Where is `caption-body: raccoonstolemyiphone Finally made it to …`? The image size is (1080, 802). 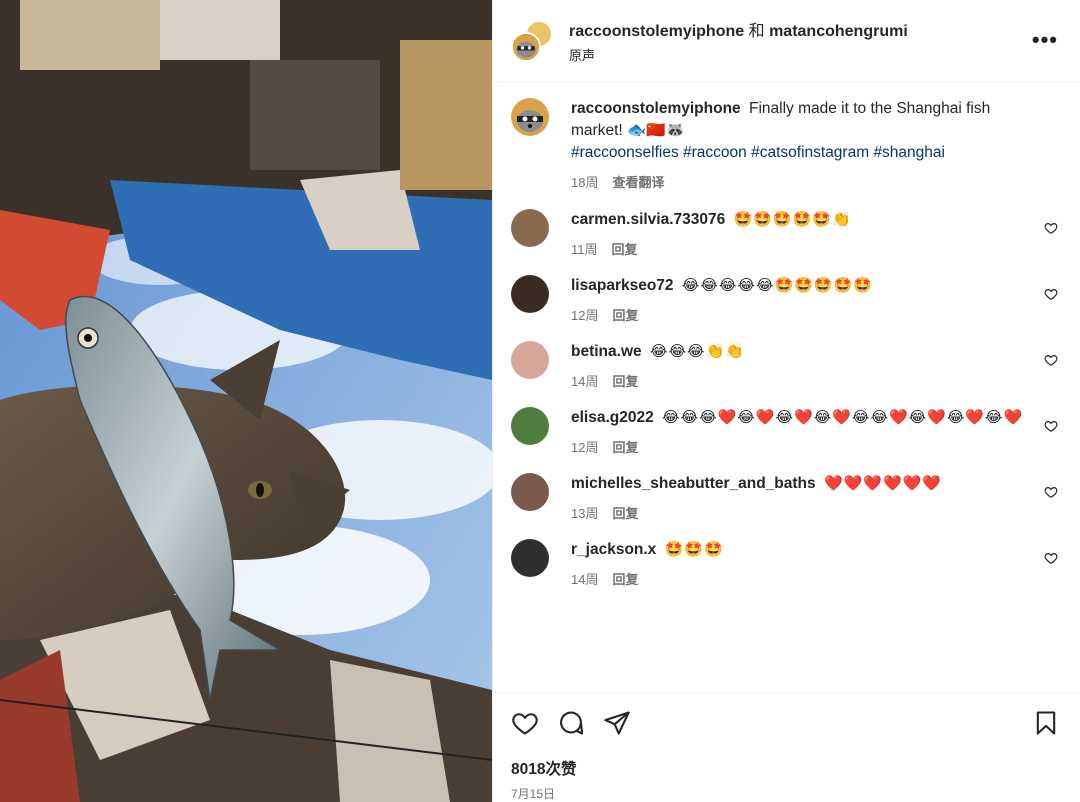 caption-body: raccoonstolemyiphone Finally made it to … is located at coordinates (816, 144).